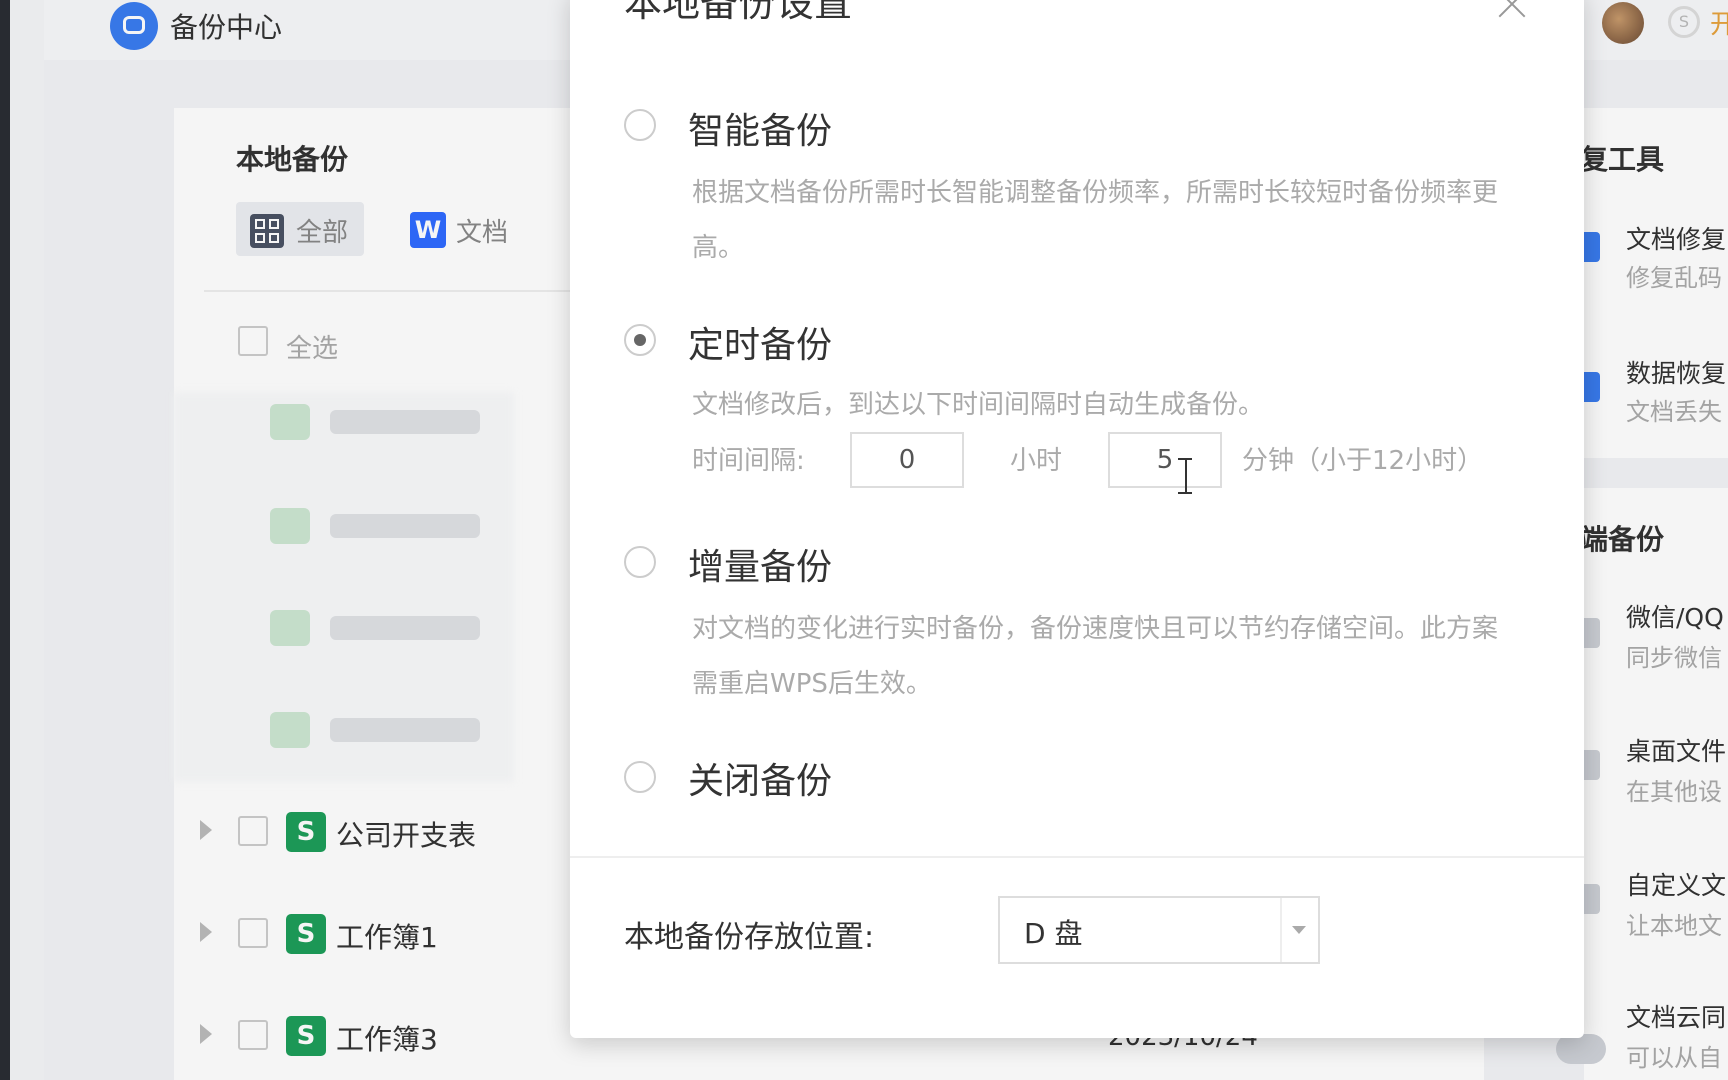 Image resolution: width=1728 pixels, height=1080 pixels. I want to click on hours-input: 0, so click(907, 460).